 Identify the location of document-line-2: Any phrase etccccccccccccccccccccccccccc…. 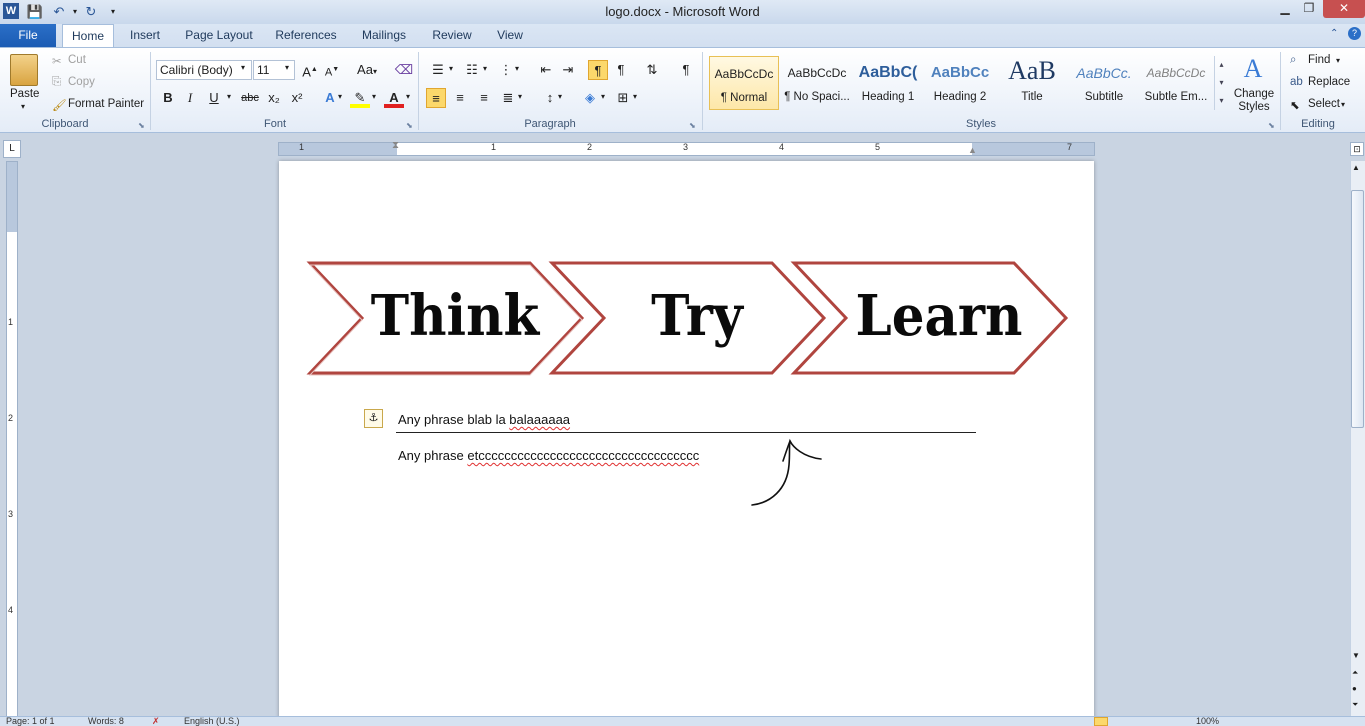
(548, 455).